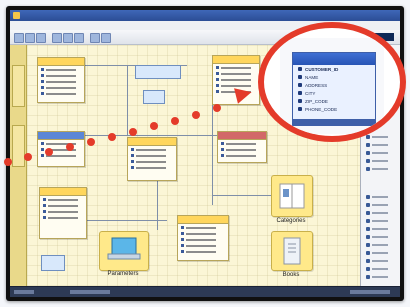 The width and height of the screenshot is (410, 307). I want to click on taskbar, so click(205, 291).